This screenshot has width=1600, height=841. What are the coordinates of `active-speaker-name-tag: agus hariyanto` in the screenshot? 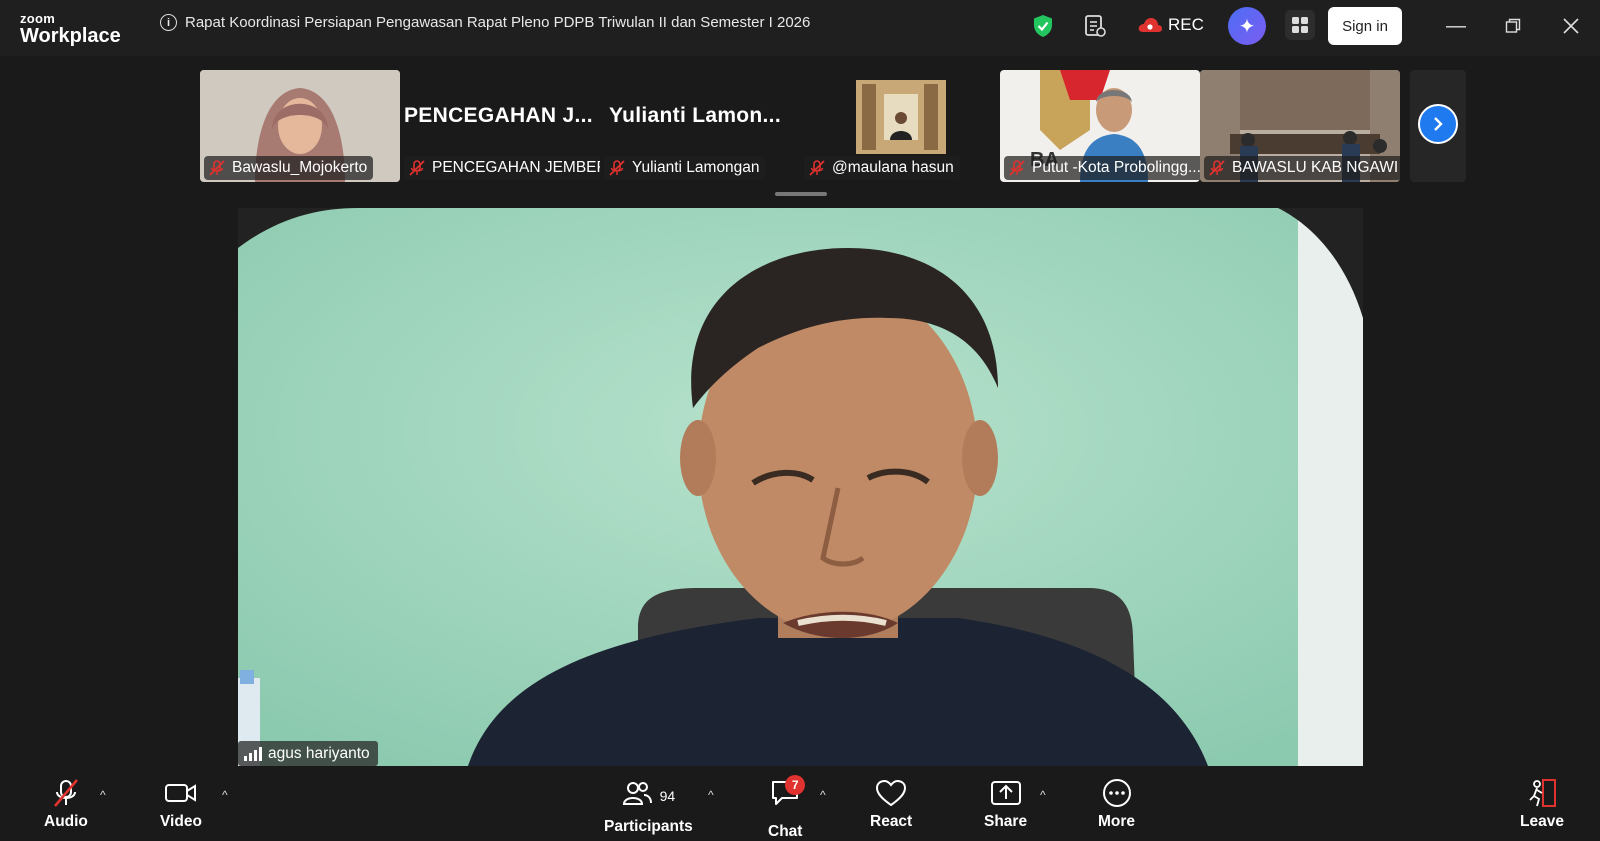 It's located at (308, 753).